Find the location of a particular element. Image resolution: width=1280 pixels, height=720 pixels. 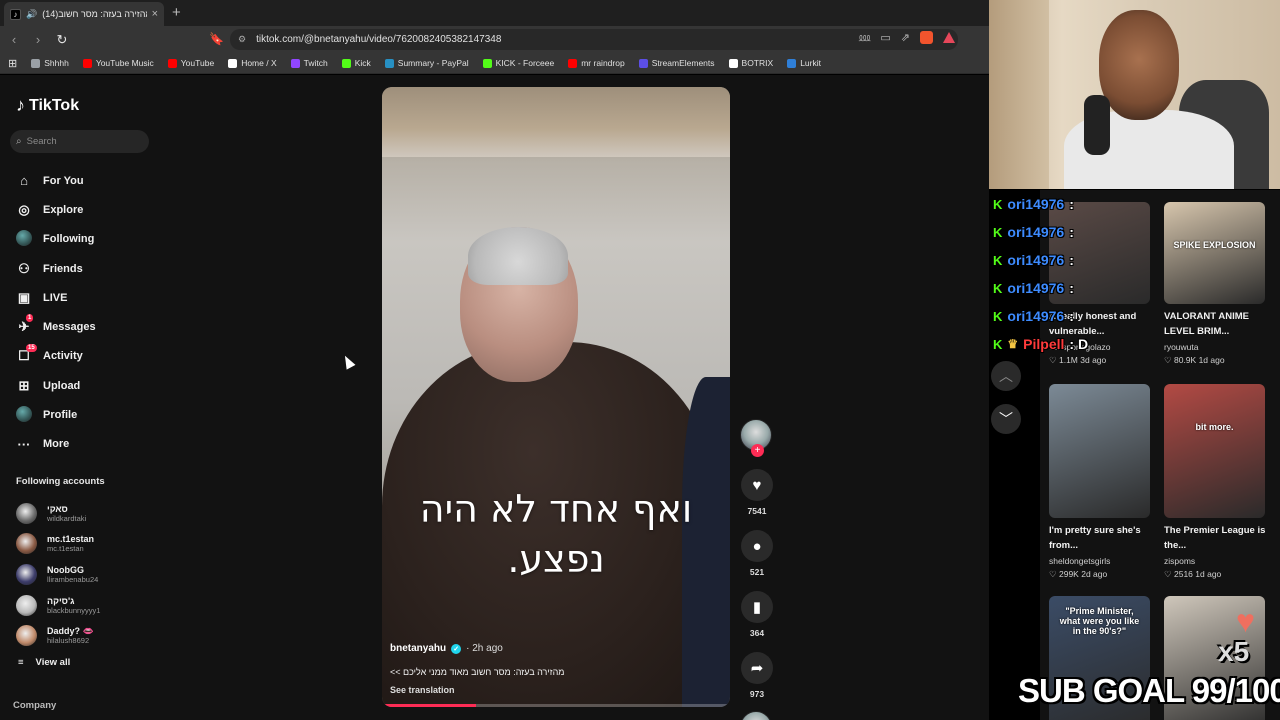

sub-goal-text: SUB GOAL 99/100 is located at coordinates (1149, 690).